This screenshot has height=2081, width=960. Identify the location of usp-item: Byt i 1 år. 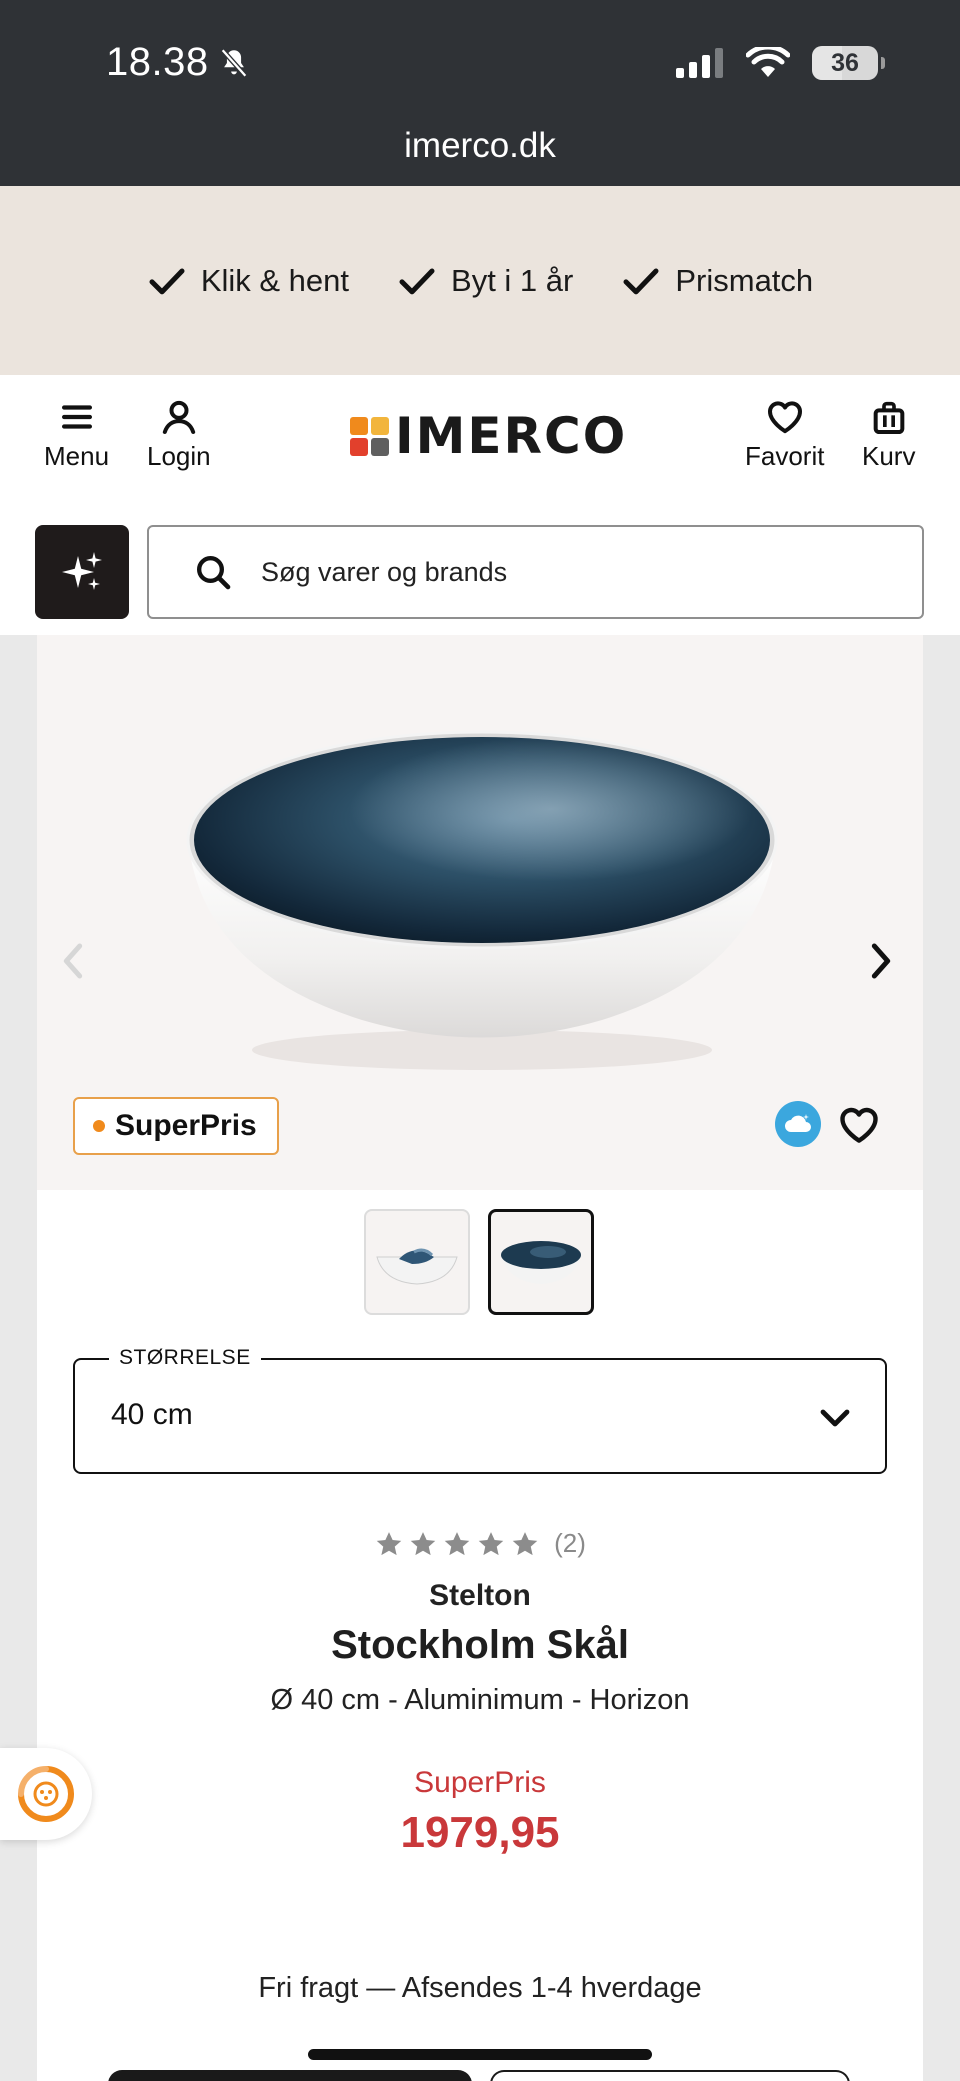
(485, 281).